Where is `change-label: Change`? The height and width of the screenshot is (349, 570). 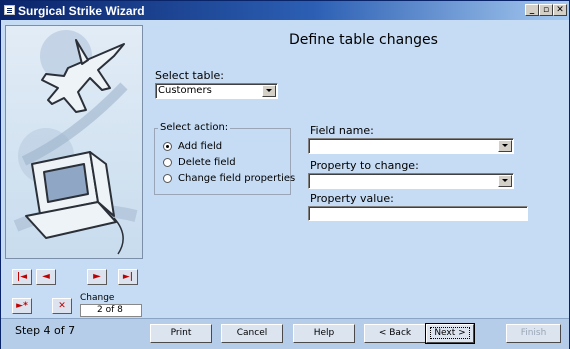
change-label: Change is located at coordinates (97, 298).